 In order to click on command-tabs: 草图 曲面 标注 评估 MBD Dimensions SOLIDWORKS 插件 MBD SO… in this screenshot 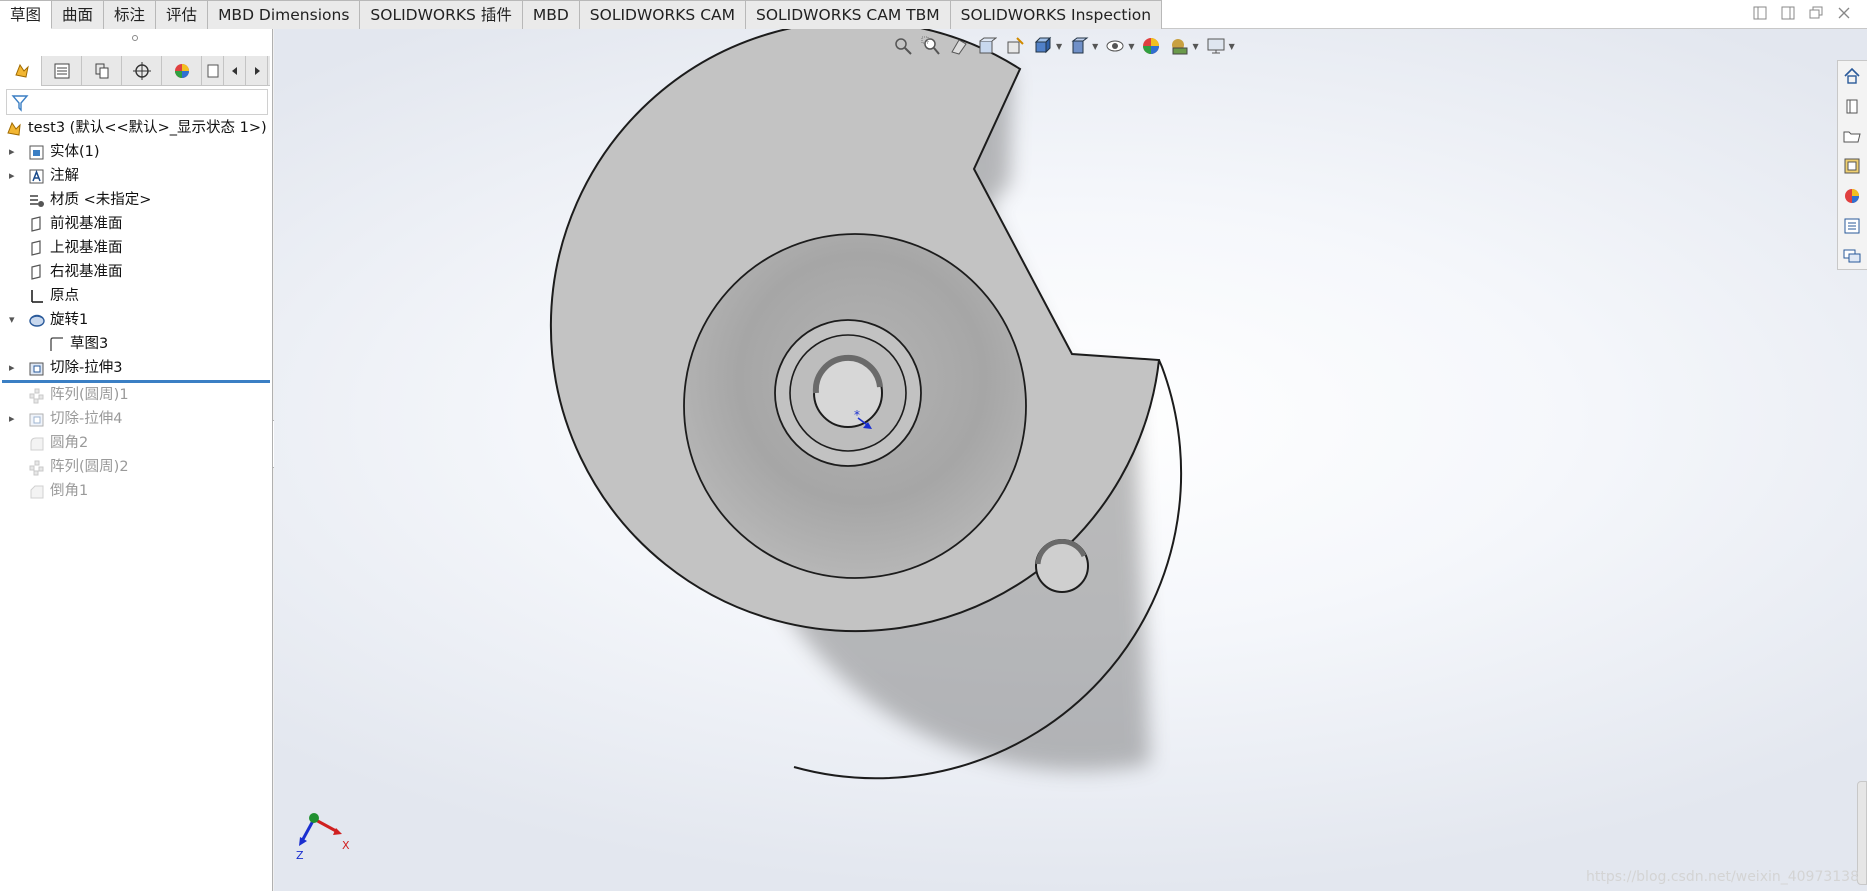, I will do `click(581, 14)`.